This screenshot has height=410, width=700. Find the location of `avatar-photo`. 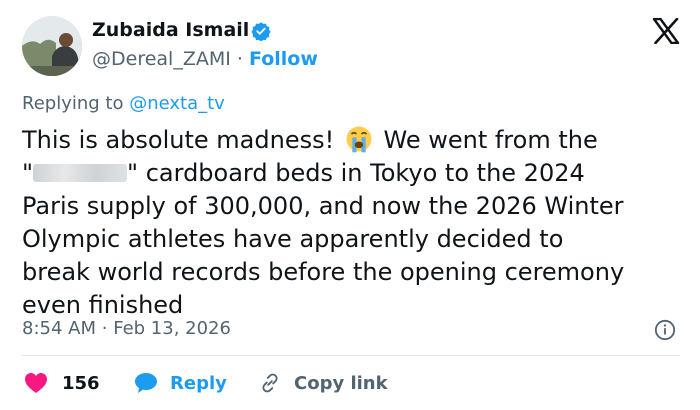

avatar-photo is located at coordinates (52, 46).